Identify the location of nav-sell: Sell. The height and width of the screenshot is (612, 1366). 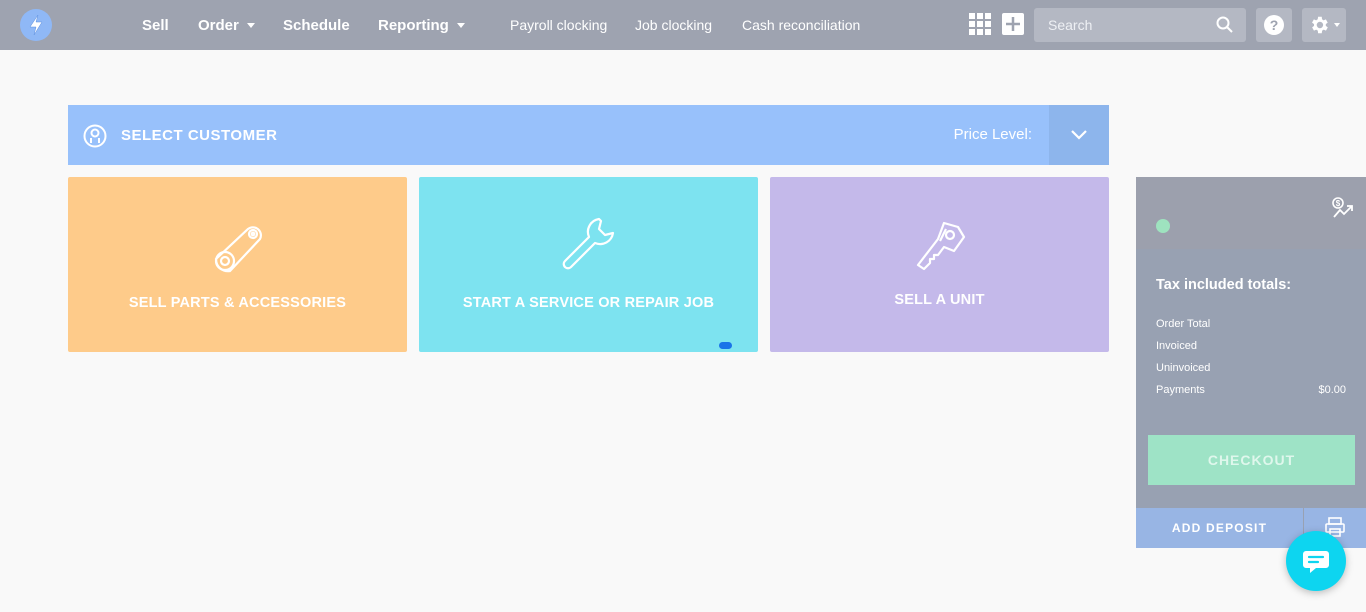
(155, 25).